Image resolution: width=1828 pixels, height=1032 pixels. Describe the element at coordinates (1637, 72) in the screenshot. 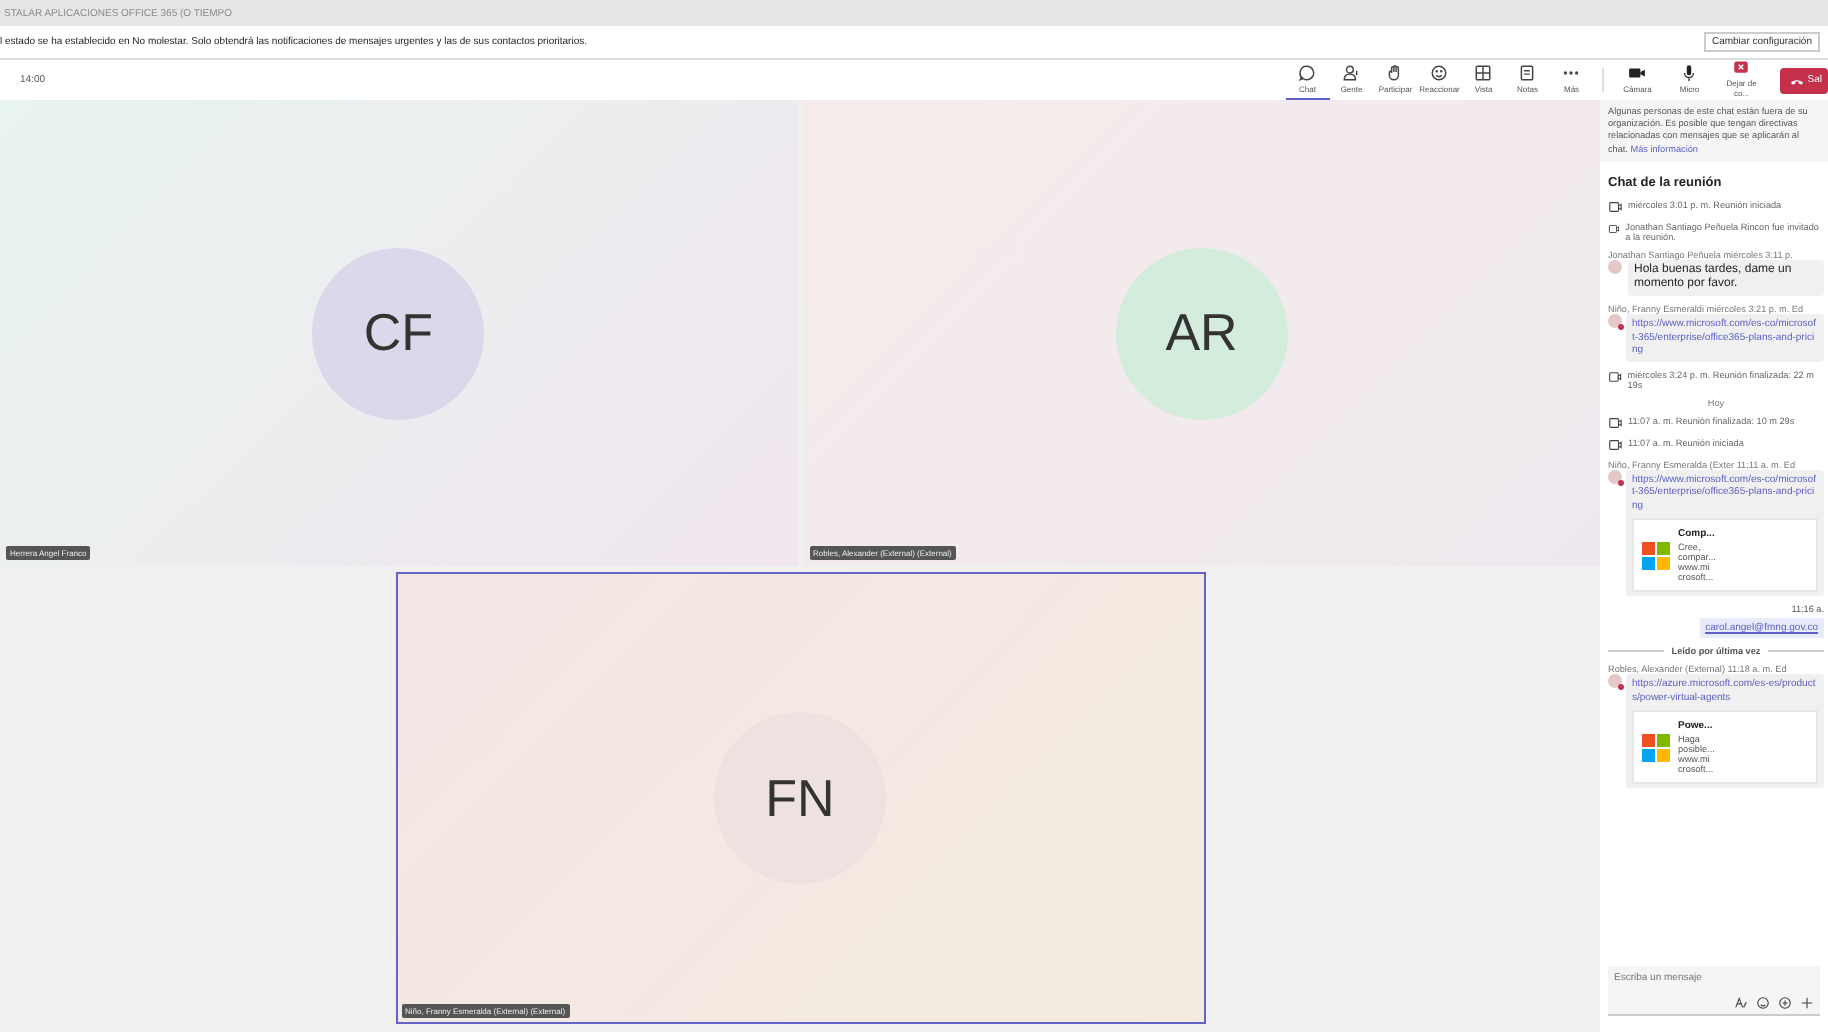

I see `camera-icon` at that location.